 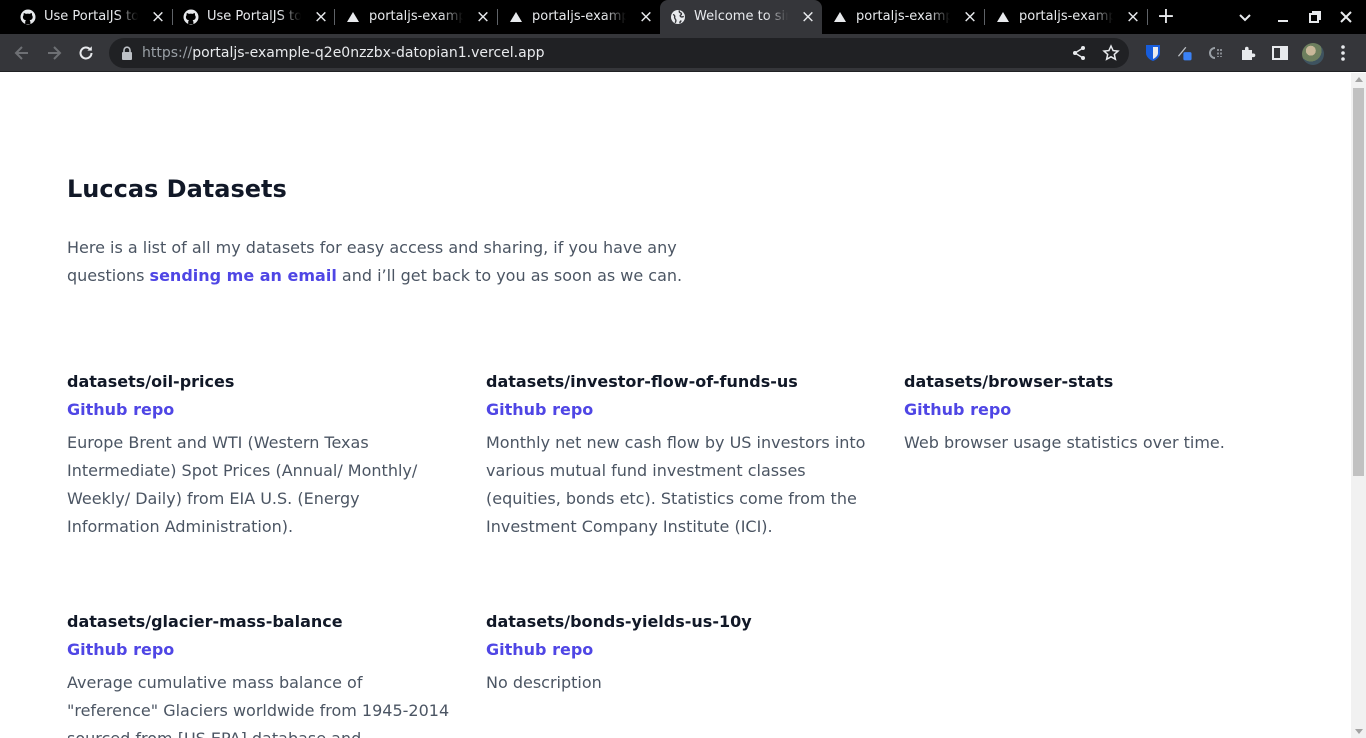 What do you see at coordinates (1111, 53) in the screenshot?
I see `bookmark-star-icon` at bounding box center [1111, 53].